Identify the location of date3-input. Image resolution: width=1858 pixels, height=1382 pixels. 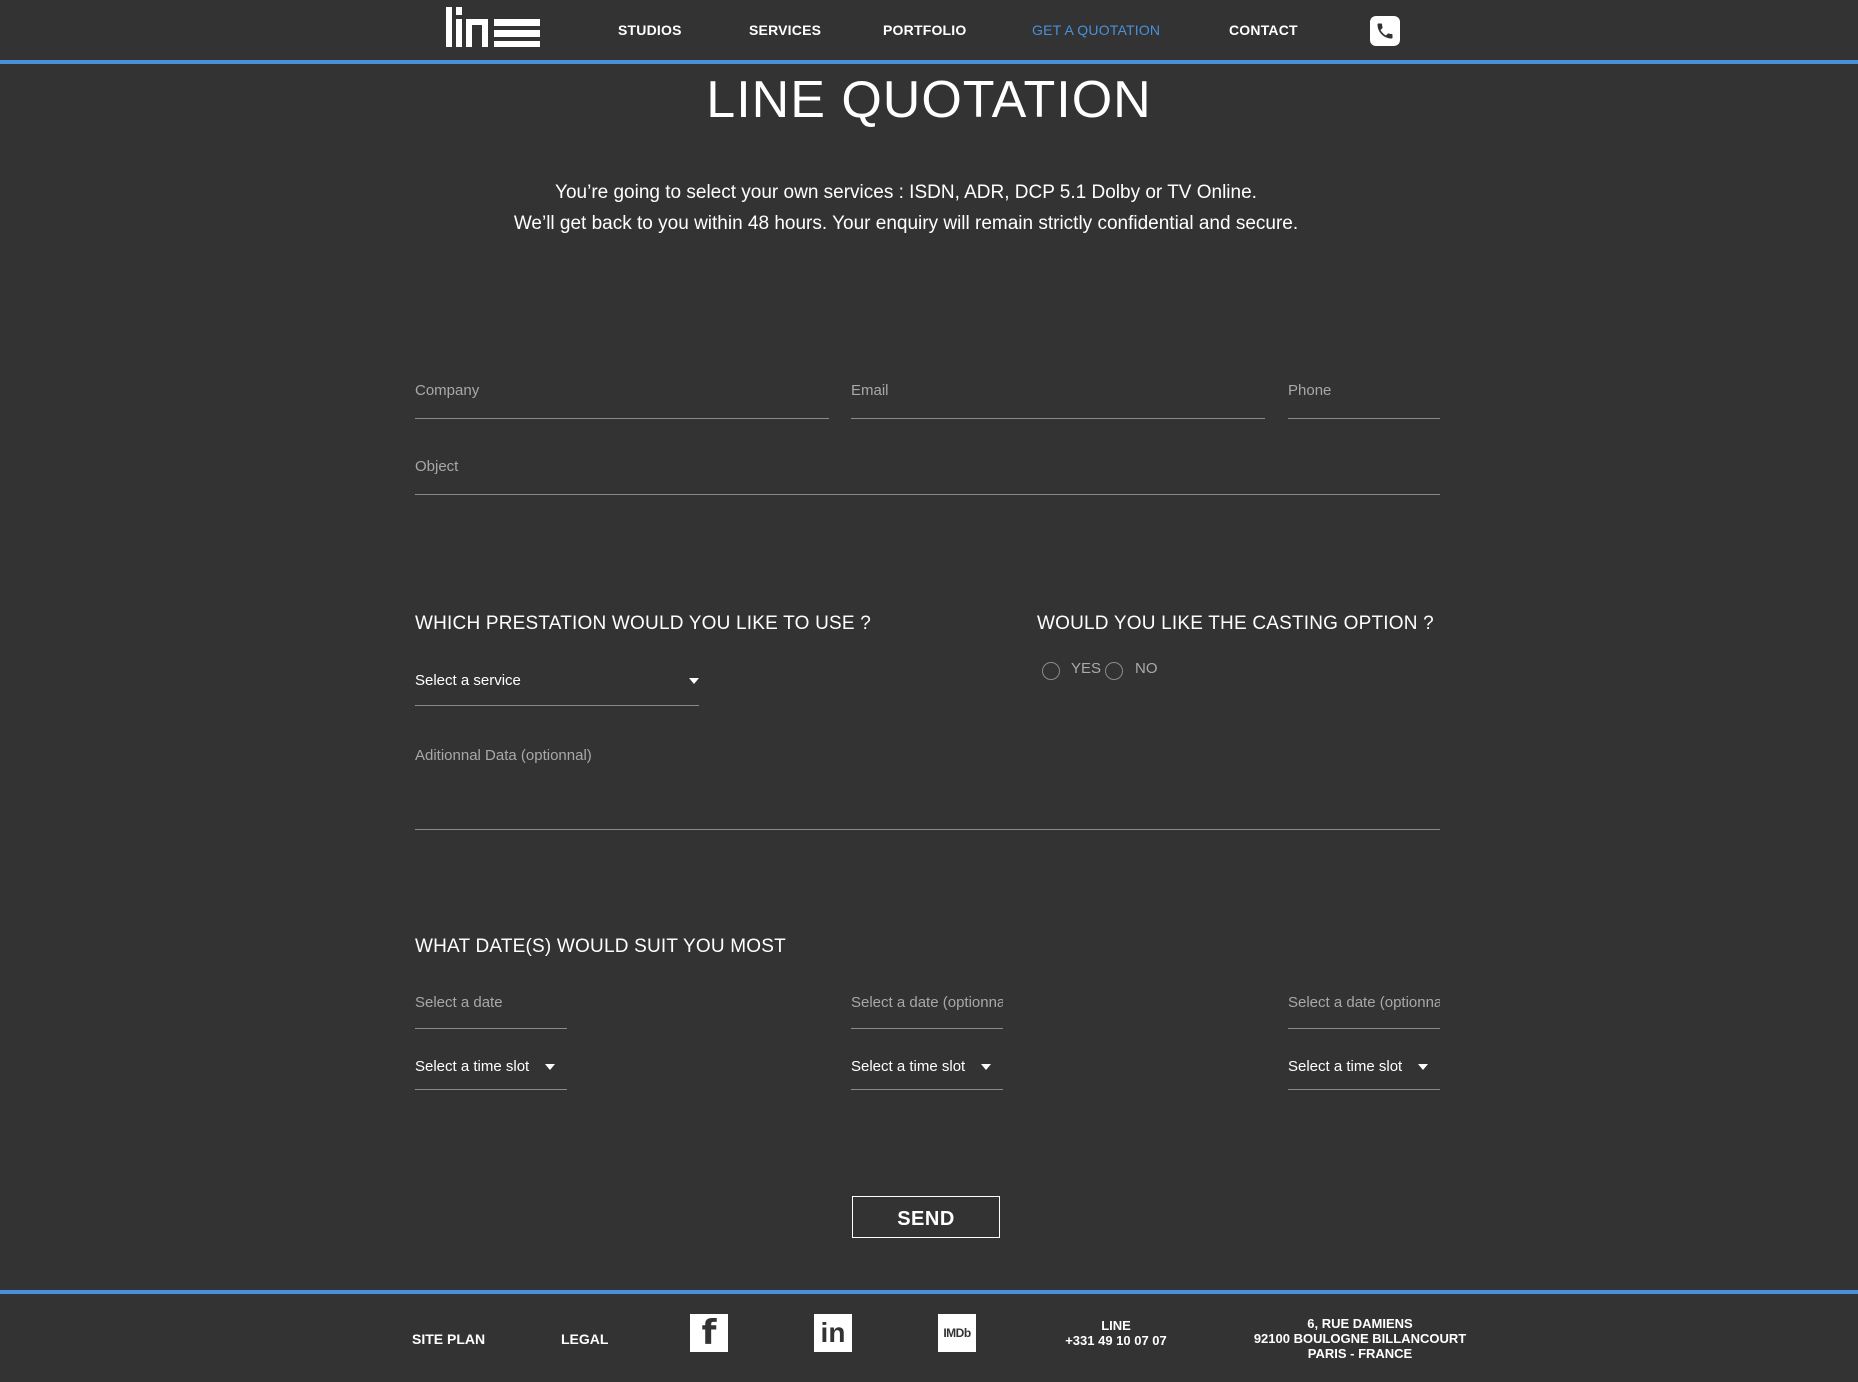
(1364, 1002).